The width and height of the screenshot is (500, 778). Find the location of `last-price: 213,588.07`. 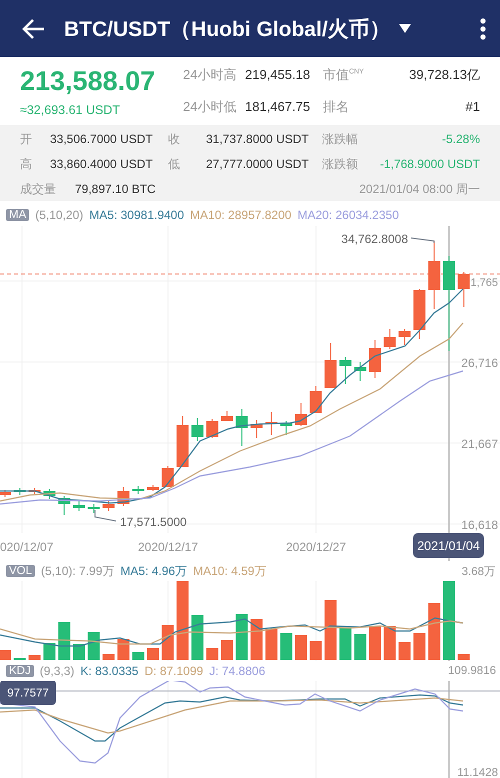

last-price: 213,588.07 is located at coordinates (88, 81).